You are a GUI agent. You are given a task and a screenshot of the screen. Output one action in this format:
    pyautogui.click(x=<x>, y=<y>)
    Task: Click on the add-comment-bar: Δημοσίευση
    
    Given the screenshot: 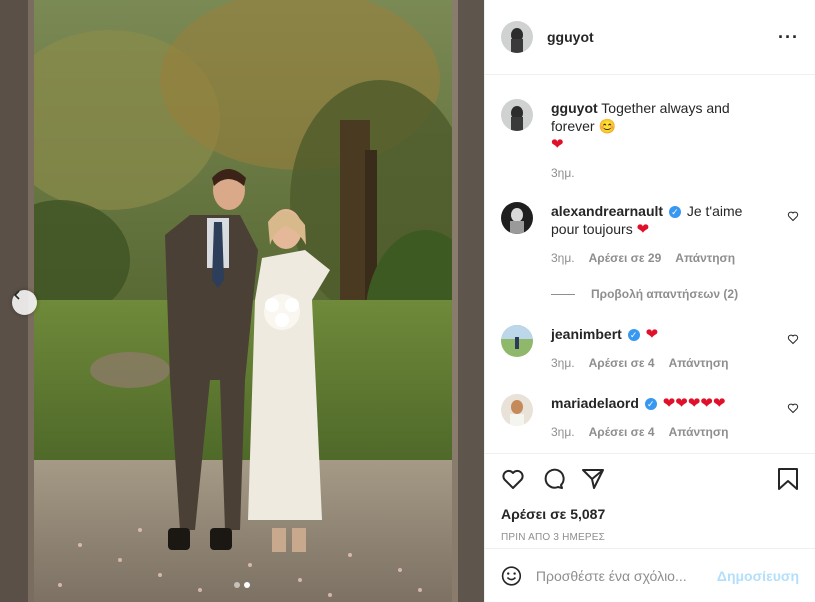 What is the action you would take?
    pyautogui.click(x=650, y=575)
    